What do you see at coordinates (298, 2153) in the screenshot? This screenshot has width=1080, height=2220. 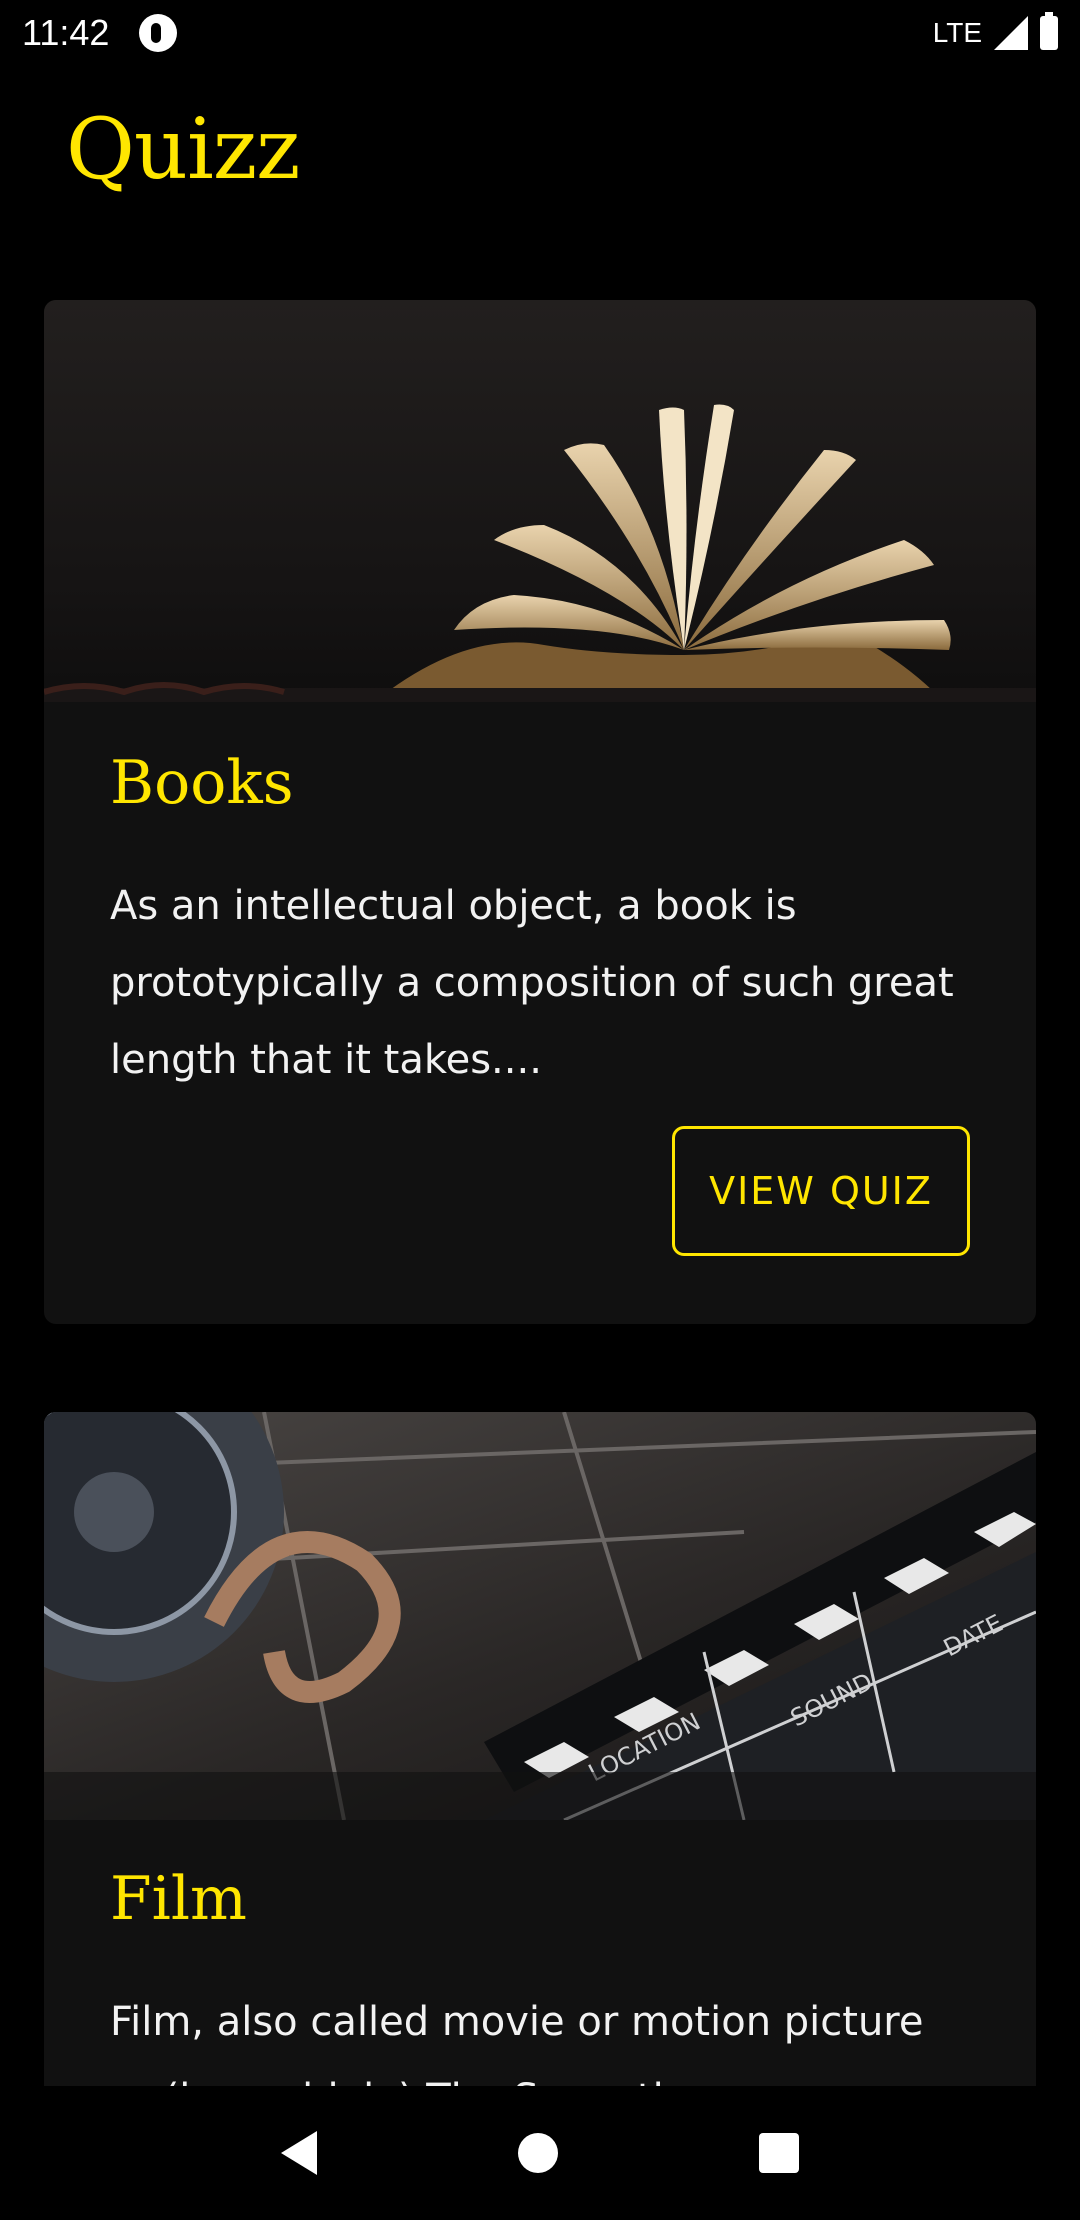 I see `back-icon` at bounding box center [298, 2153].